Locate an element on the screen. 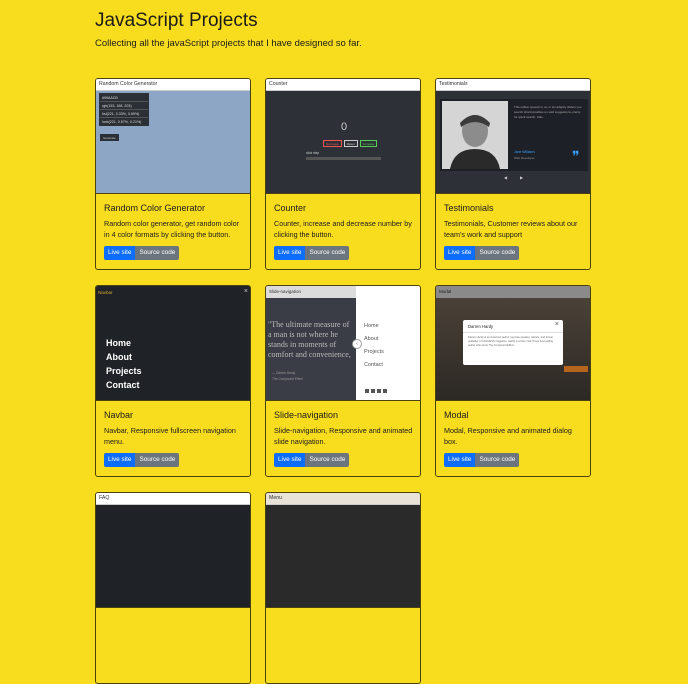 The width and height of the screenshot is (688, 684). nav-link-home: Home is located at coordinates (119, 343).